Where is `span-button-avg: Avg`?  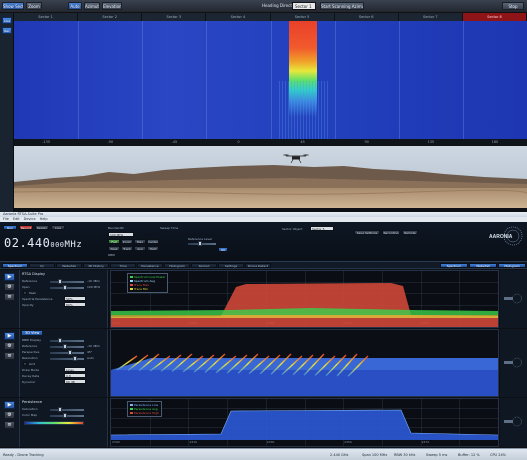 span-button-avg: Avg is located at coordinates (140, 248).